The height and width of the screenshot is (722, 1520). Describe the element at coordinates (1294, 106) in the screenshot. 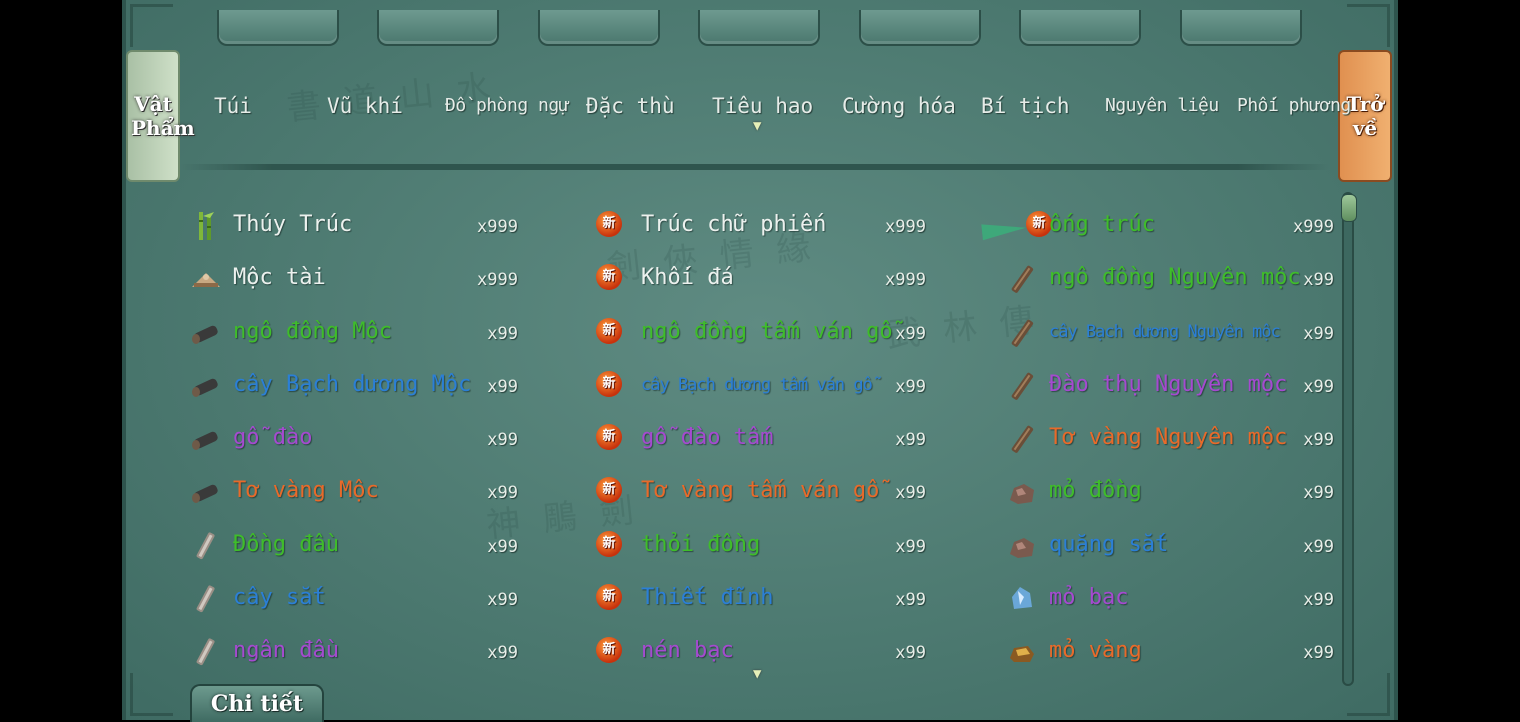

I see `tab-recipes: Phối phương` at that location.